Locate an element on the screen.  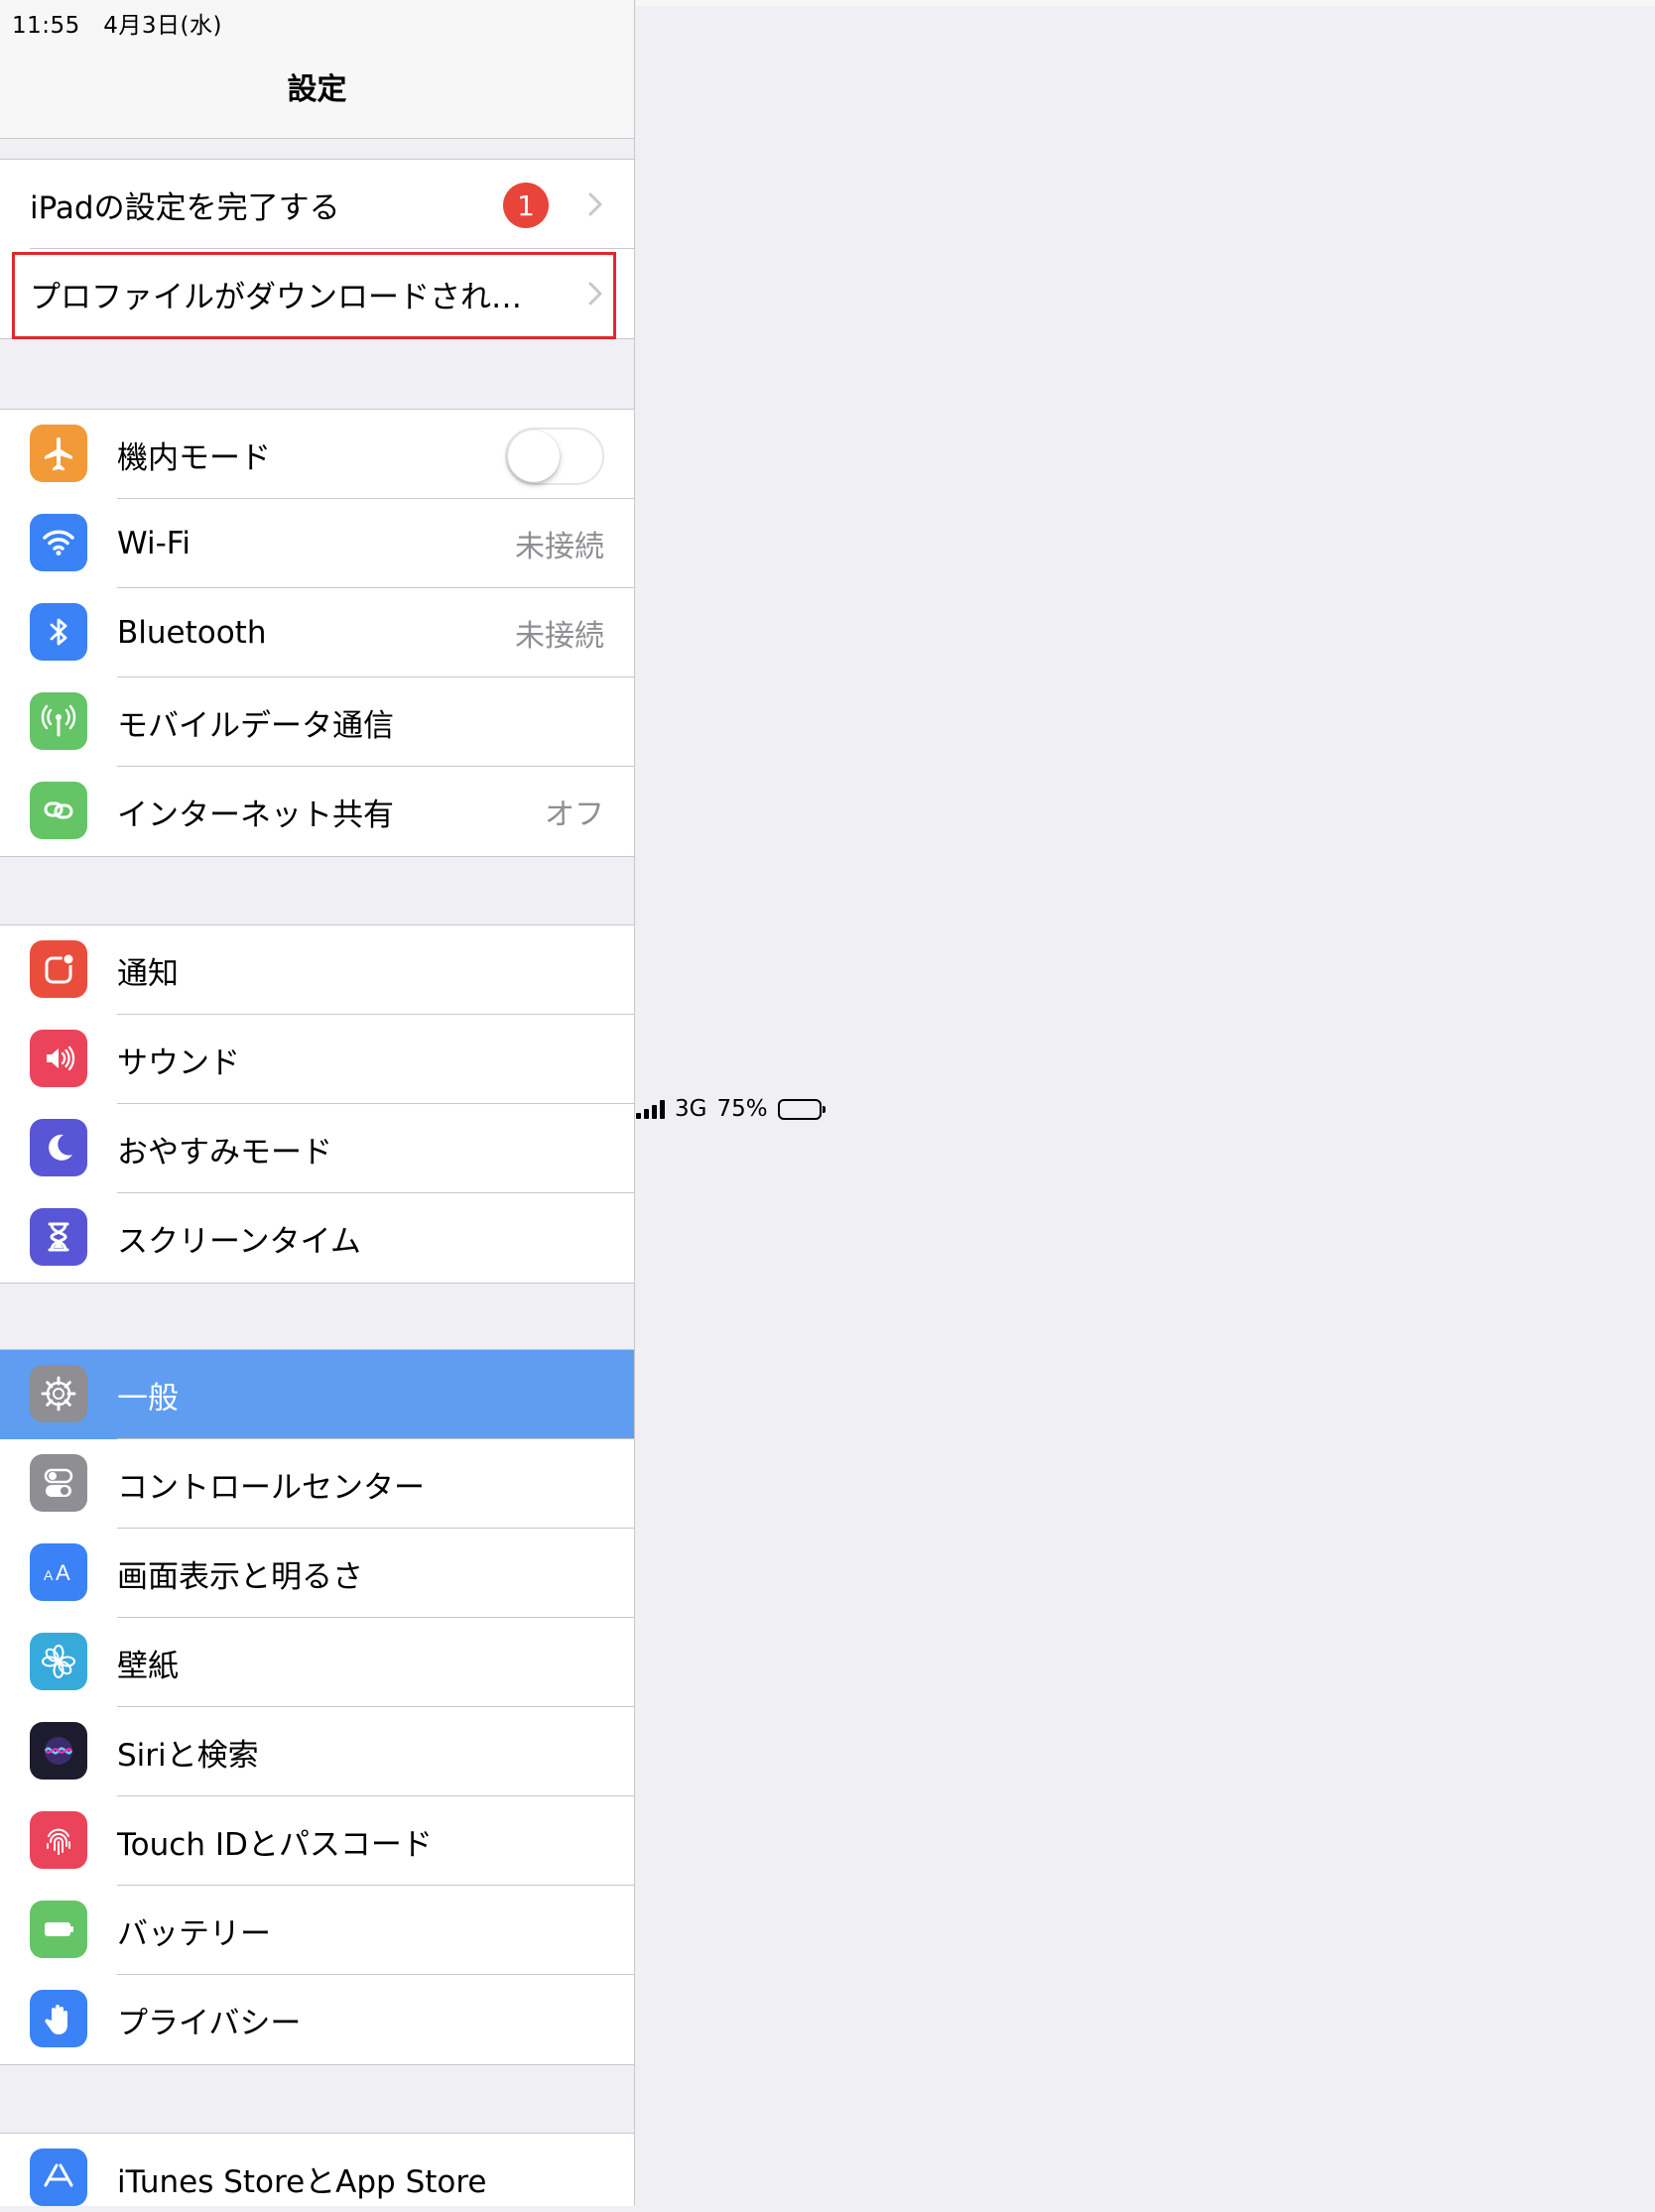
status-time: 11:55 4月3日(水) is located at coordinates (117, 26).